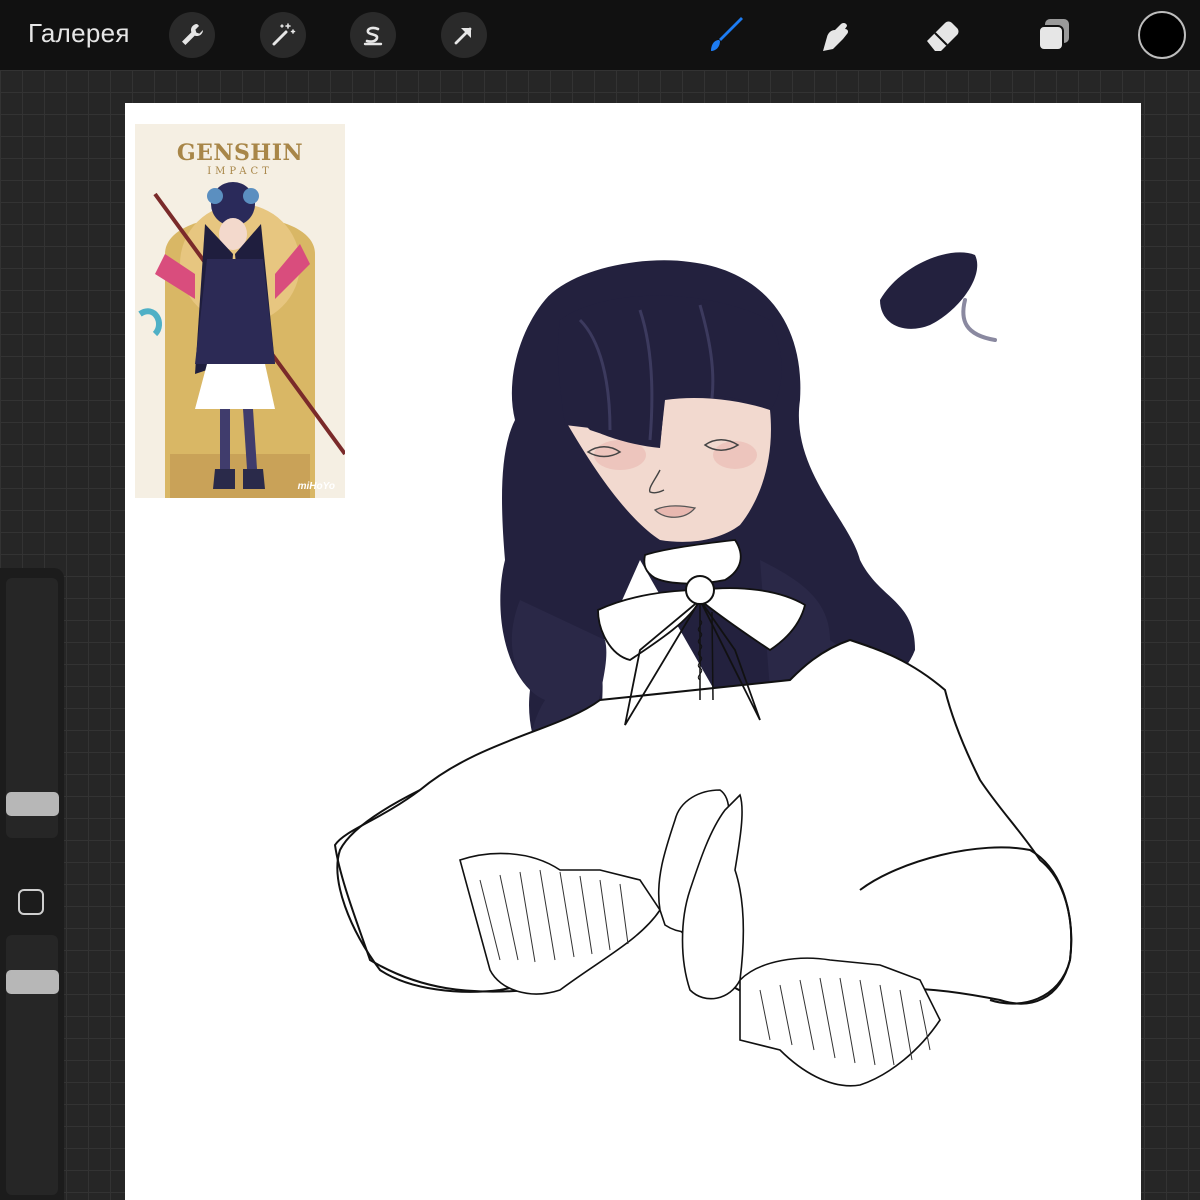 The width and height of the screenshot is (1200, 1200). I want to click on brush-size-slider-thumb, so click(32, 804).